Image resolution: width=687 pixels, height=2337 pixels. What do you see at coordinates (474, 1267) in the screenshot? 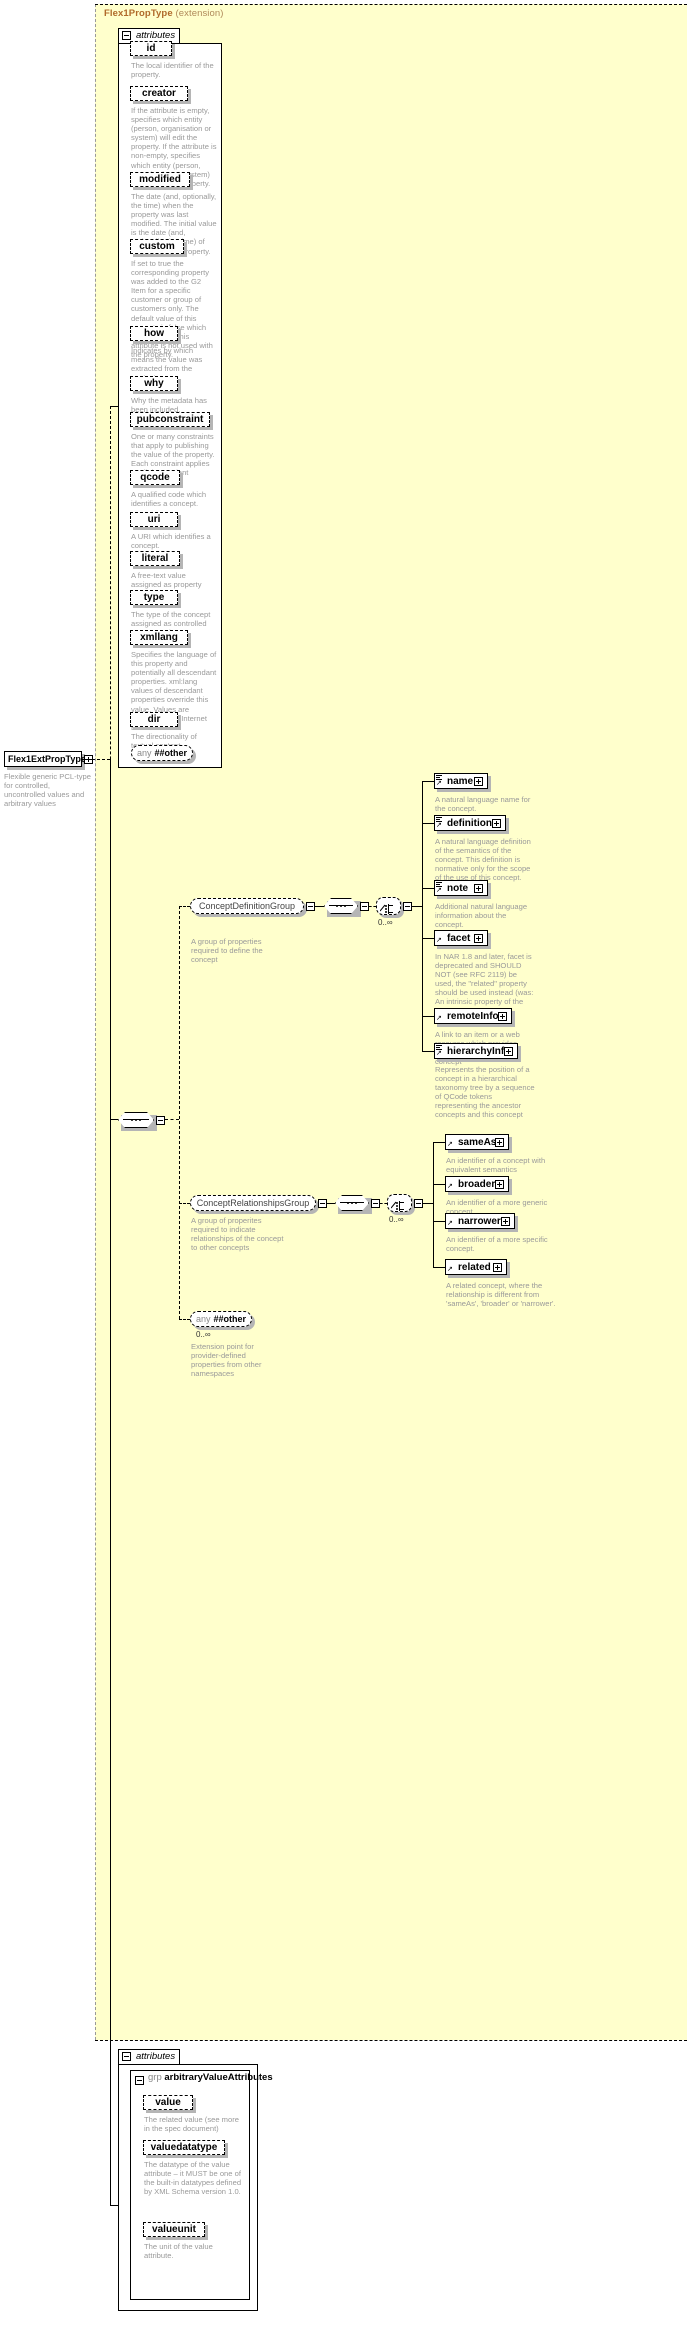
I see `element-label: related` at bounding box center [474, 1267].